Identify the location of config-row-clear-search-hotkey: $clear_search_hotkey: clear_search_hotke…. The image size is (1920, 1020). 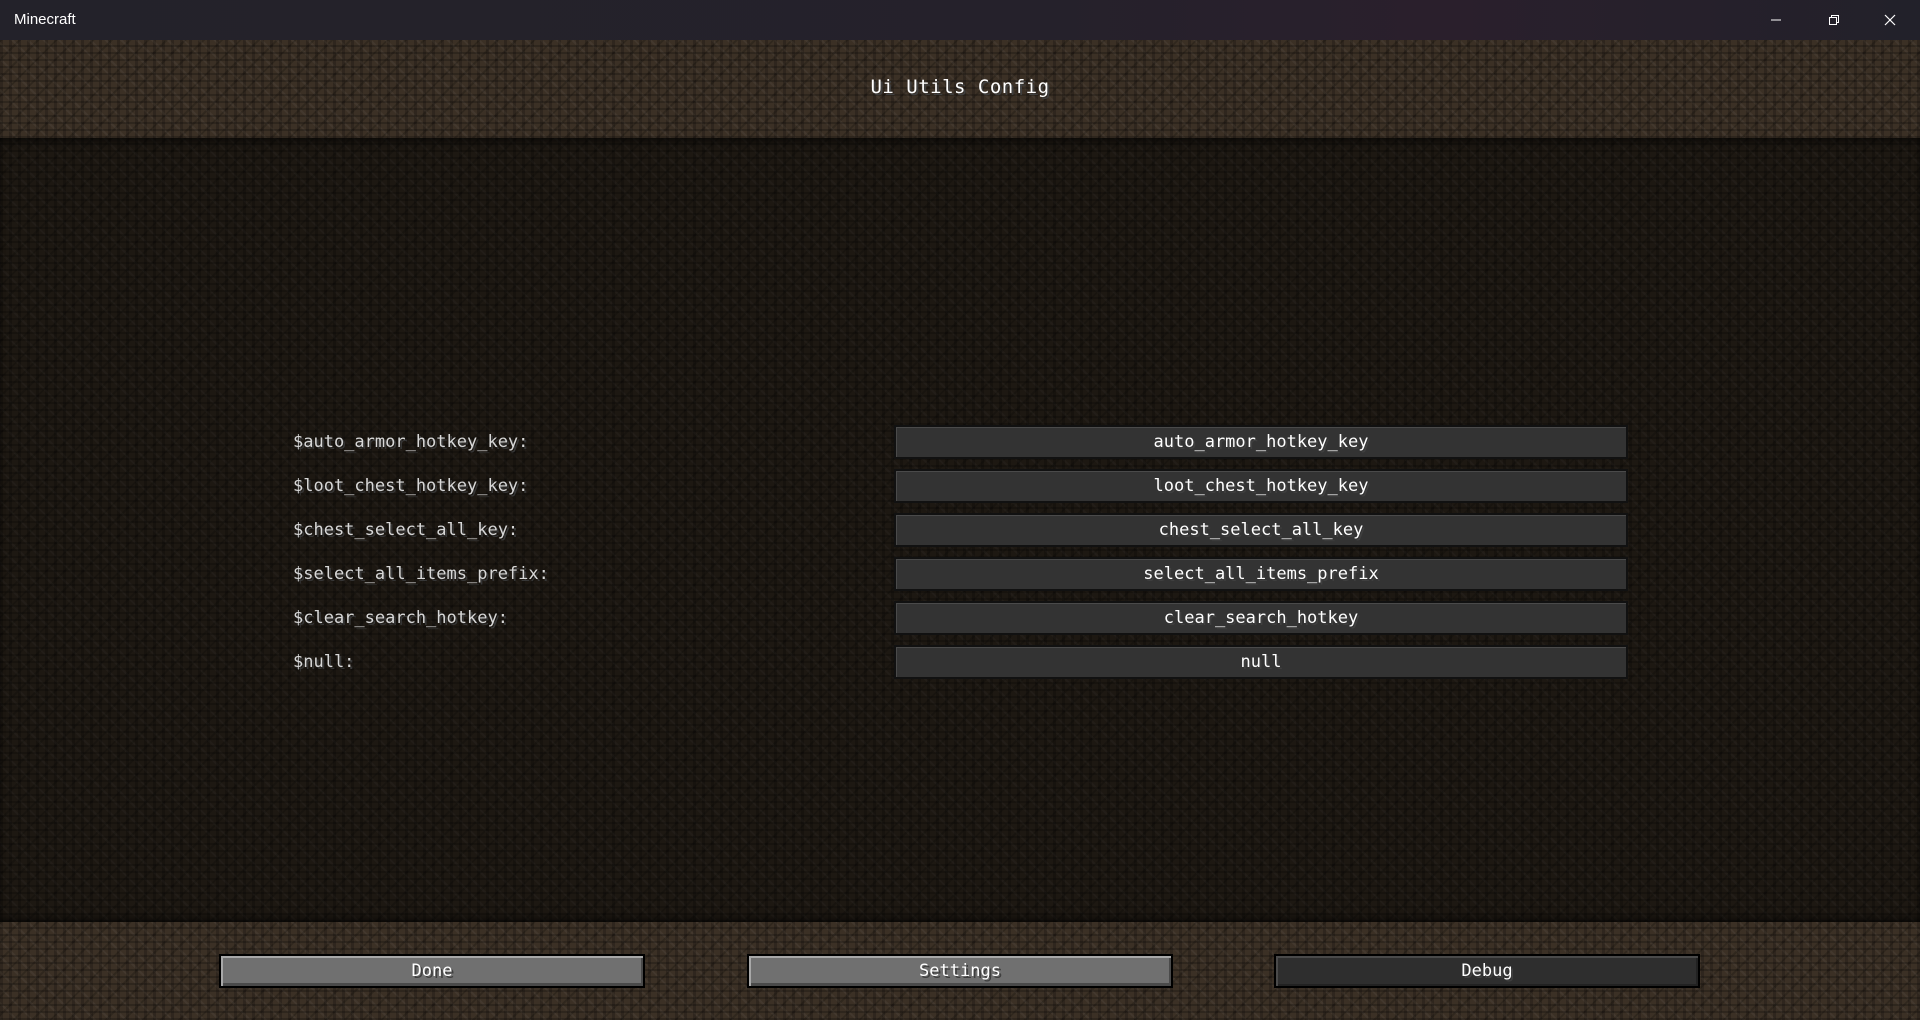
(960, 618).